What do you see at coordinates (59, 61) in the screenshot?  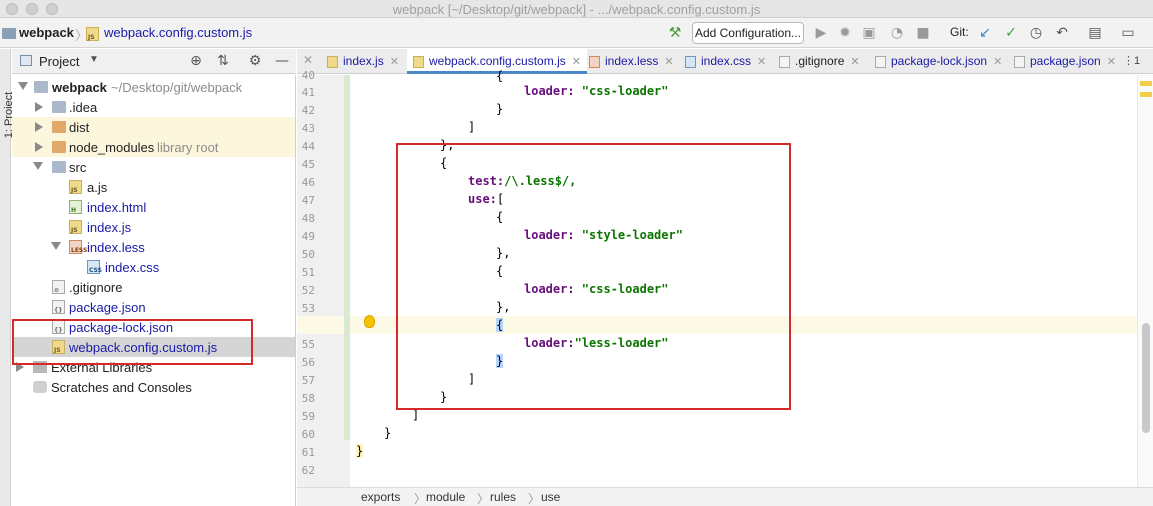 I see `project-panel-title: Project` at bounding box center [59, 61].